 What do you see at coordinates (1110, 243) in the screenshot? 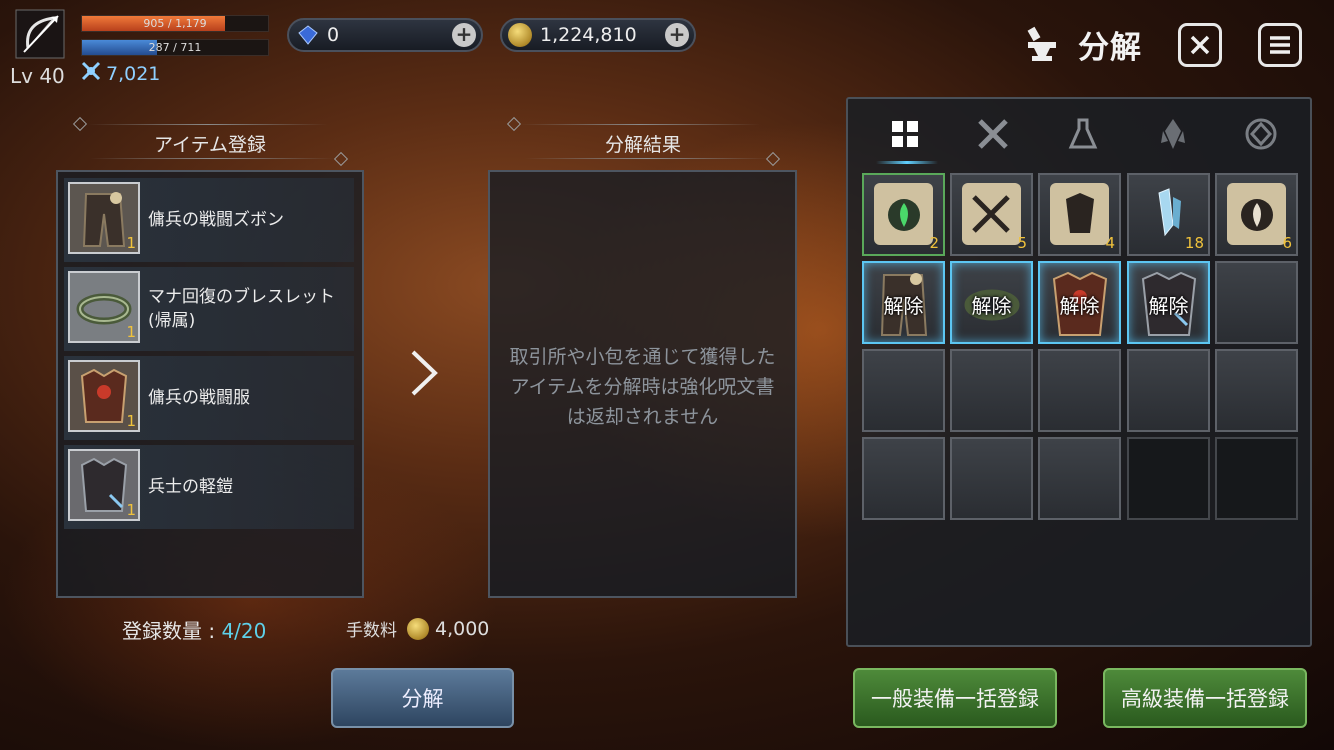
I see `item-quantity: 4` at bounding box center [1110, 243].